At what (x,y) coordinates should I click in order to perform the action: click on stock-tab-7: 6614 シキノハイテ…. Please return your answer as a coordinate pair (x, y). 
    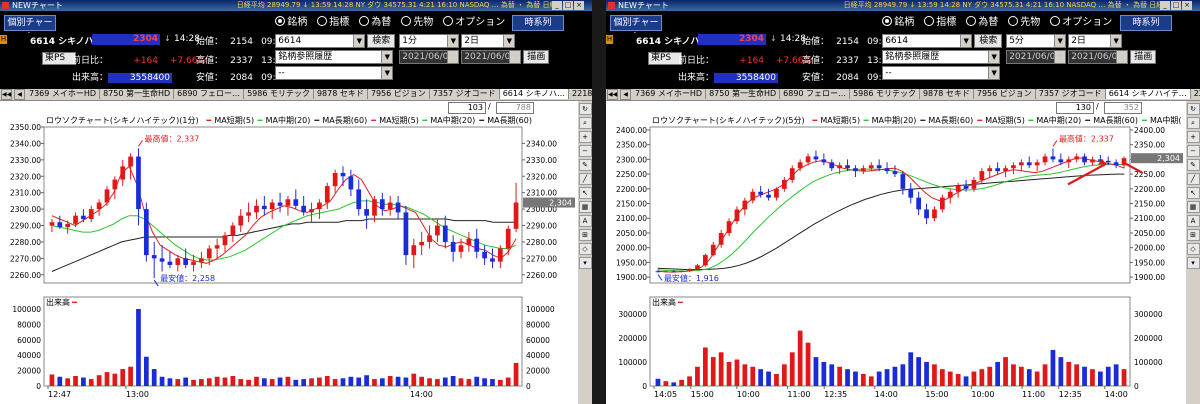
    Looking at the image, I should click on (1148, 94).